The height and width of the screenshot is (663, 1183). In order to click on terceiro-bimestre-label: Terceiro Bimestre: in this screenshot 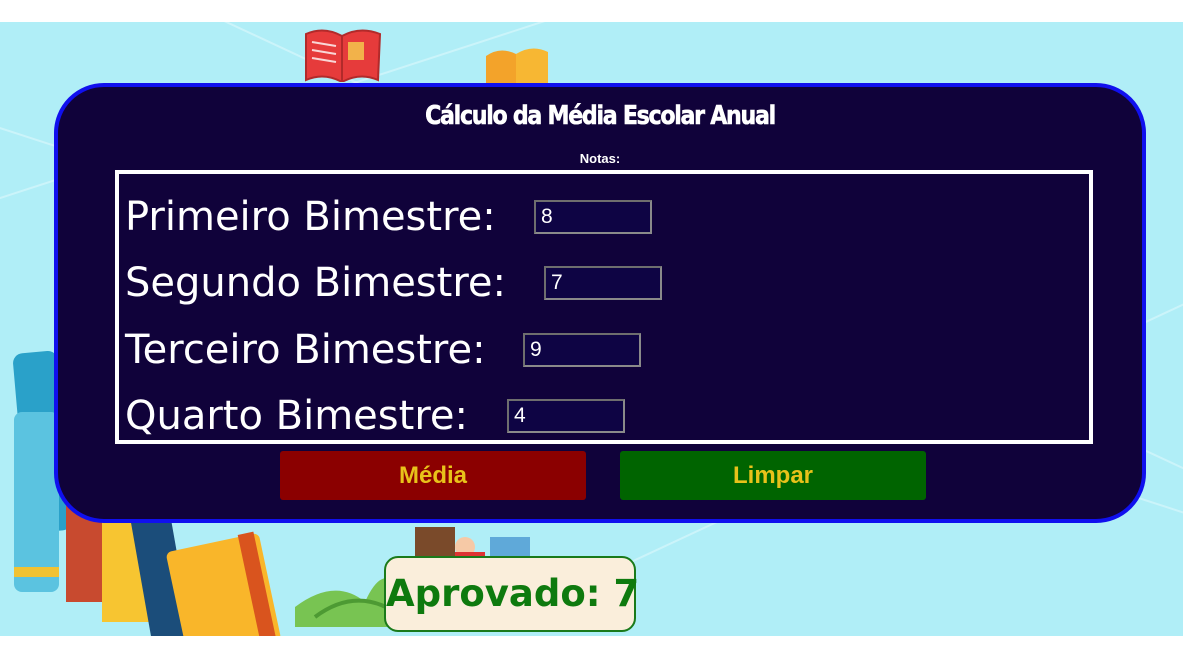, I will do `click(305, 350)`.